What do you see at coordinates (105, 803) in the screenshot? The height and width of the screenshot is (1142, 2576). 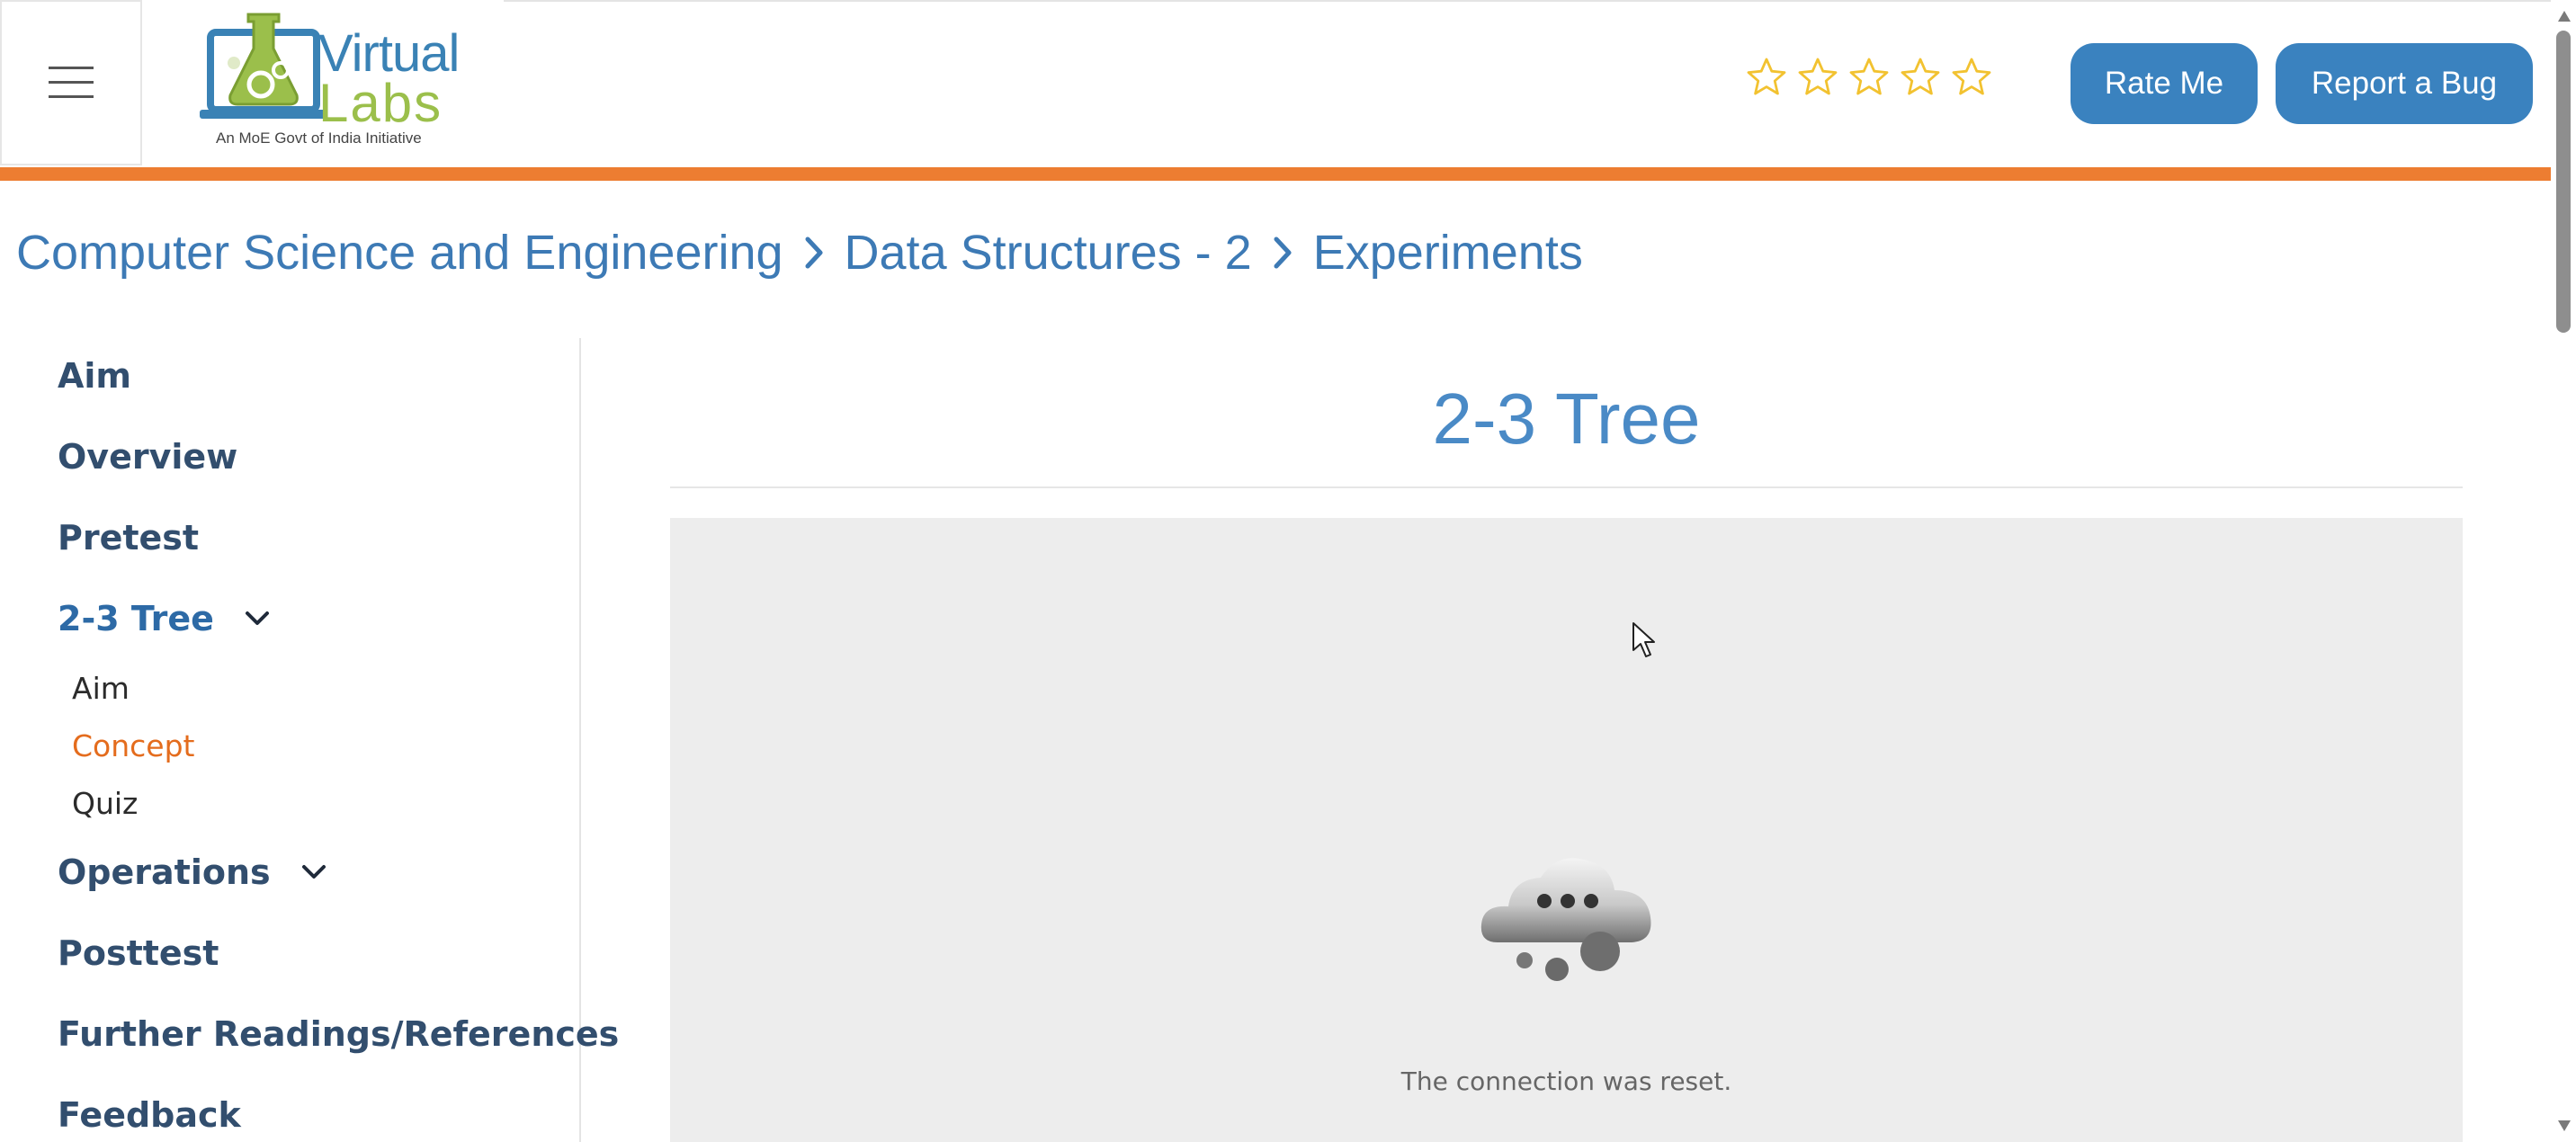 I see `sidebar-subitem-quiz: Quiz` at bounding box center [105, 803].